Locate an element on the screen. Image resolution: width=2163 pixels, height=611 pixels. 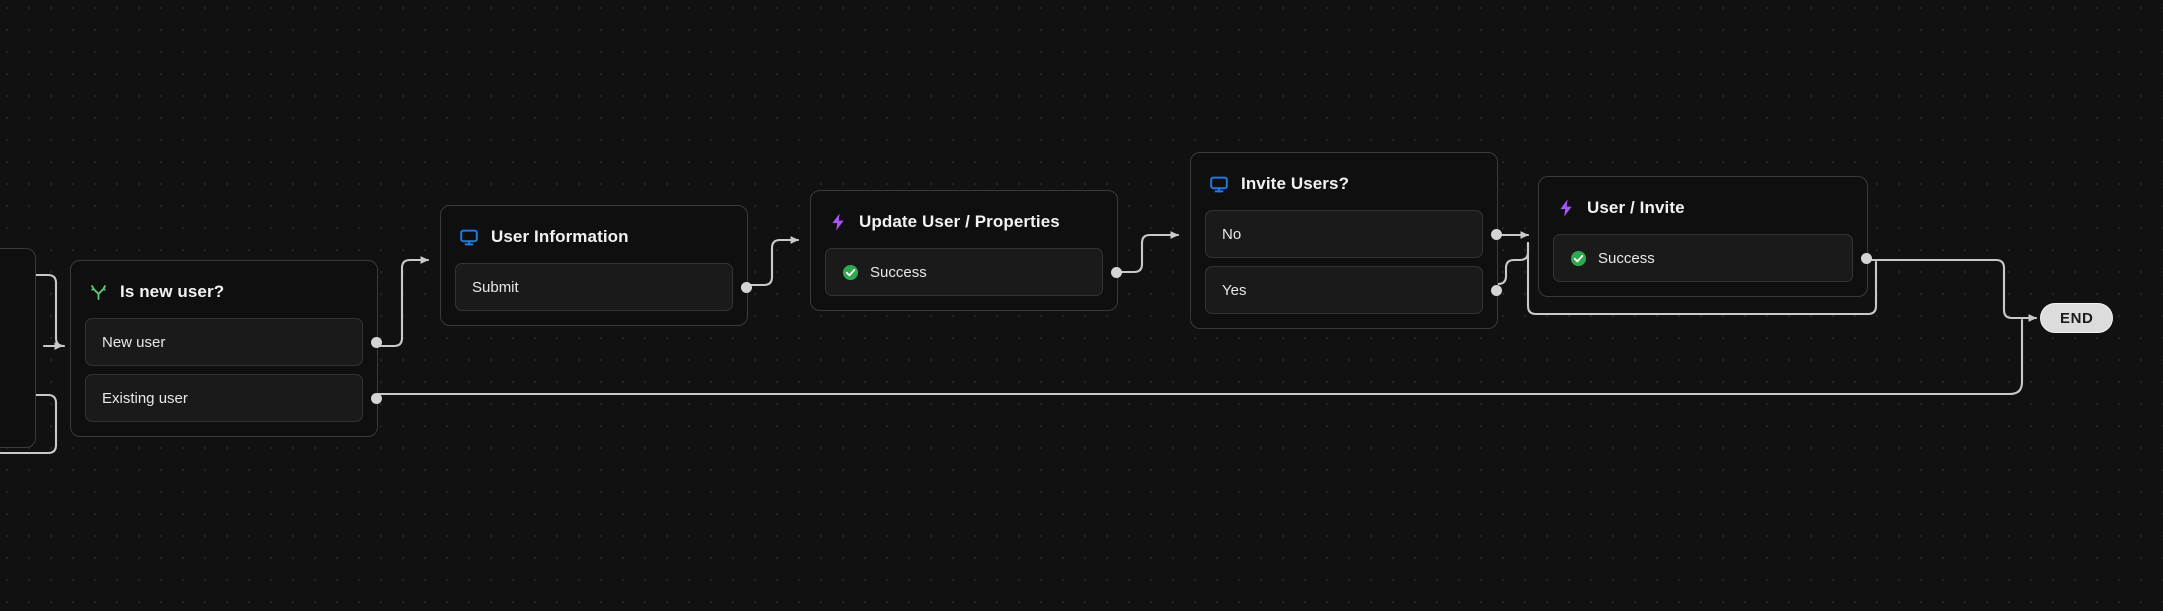
edge-submit-to-updateuser is located at coordinates (773, 261).